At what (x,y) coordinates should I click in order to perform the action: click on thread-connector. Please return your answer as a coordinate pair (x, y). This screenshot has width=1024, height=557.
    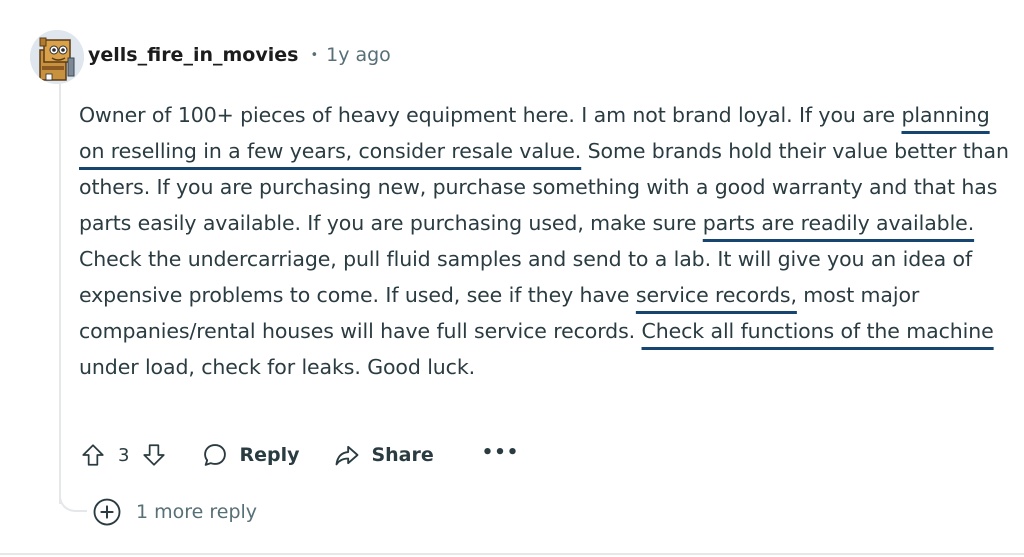
    Looking at the image, I should click on (73, 500).